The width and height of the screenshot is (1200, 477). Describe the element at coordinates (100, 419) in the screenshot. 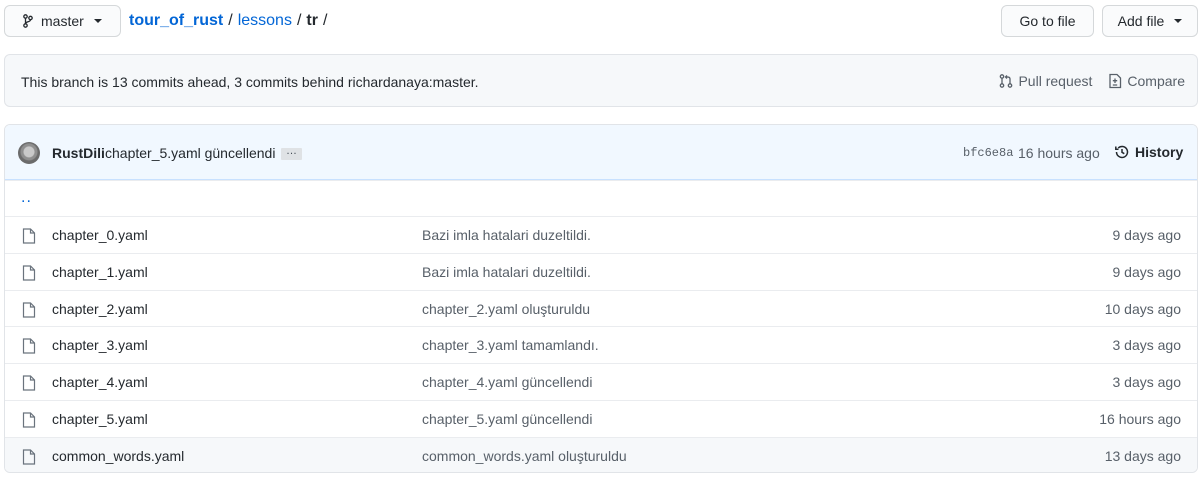

I see `file-name-link: chapter_5.yaml` at that location.